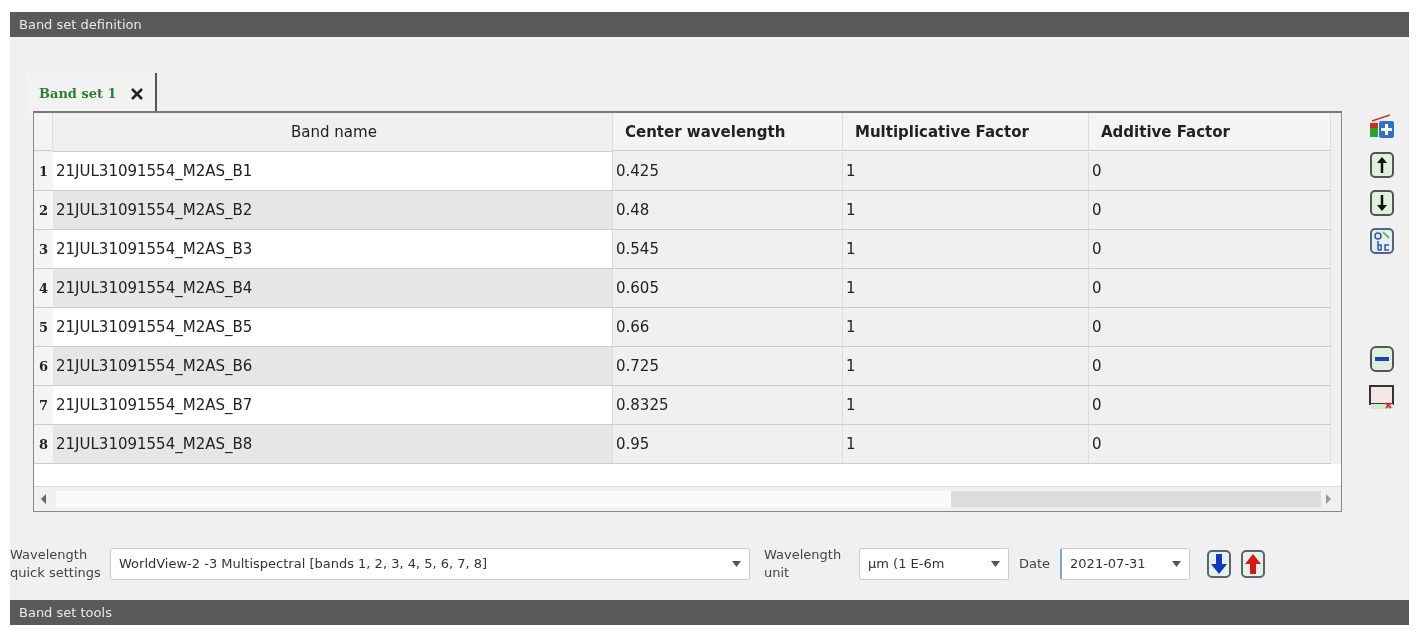 This screenshot has height=637, width=1419. I want to click on table-cell: 21JUL31091554_M2AS_B5, so click(333, 327).